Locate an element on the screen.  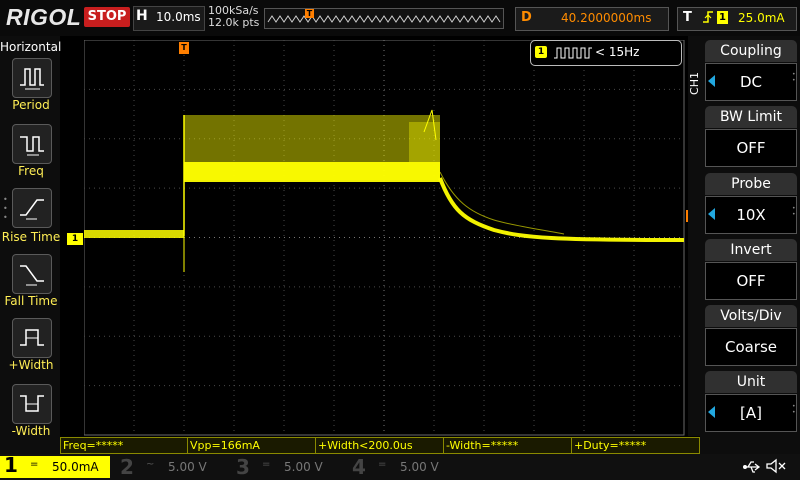
probe-menu-item: Probe 10X is located at coordinates (751, 204).